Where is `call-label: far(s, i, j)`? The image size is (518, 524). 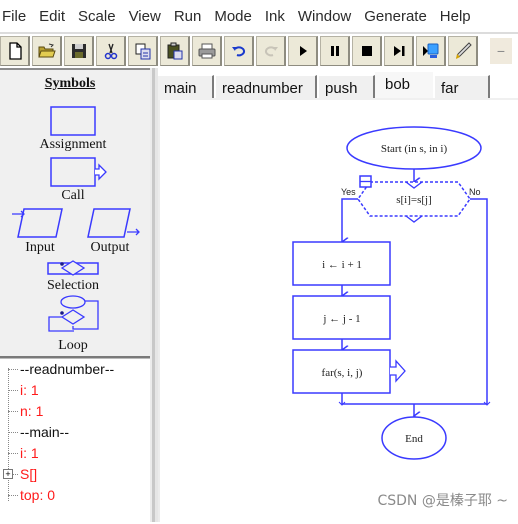
call-label: far(s, i, j) is located at coordinates (342, 373).